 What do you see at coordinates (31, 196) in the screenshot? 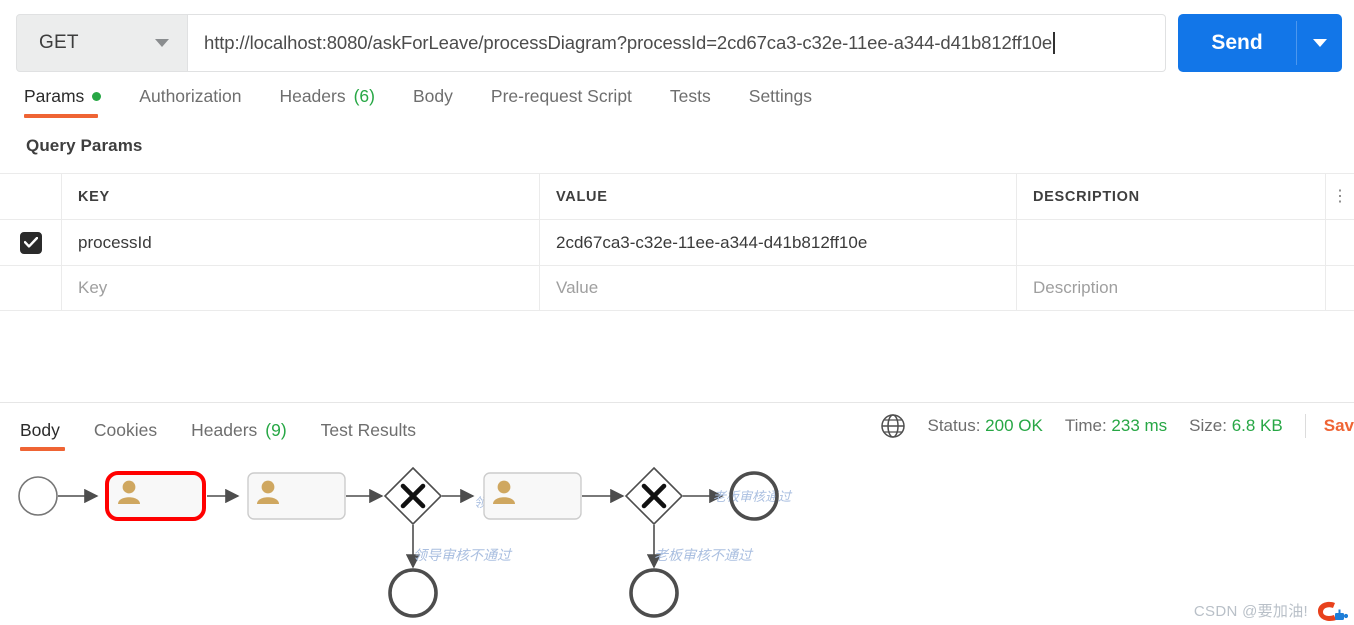
I see `header-cell-checkbox` at bounding box center [31, 196].